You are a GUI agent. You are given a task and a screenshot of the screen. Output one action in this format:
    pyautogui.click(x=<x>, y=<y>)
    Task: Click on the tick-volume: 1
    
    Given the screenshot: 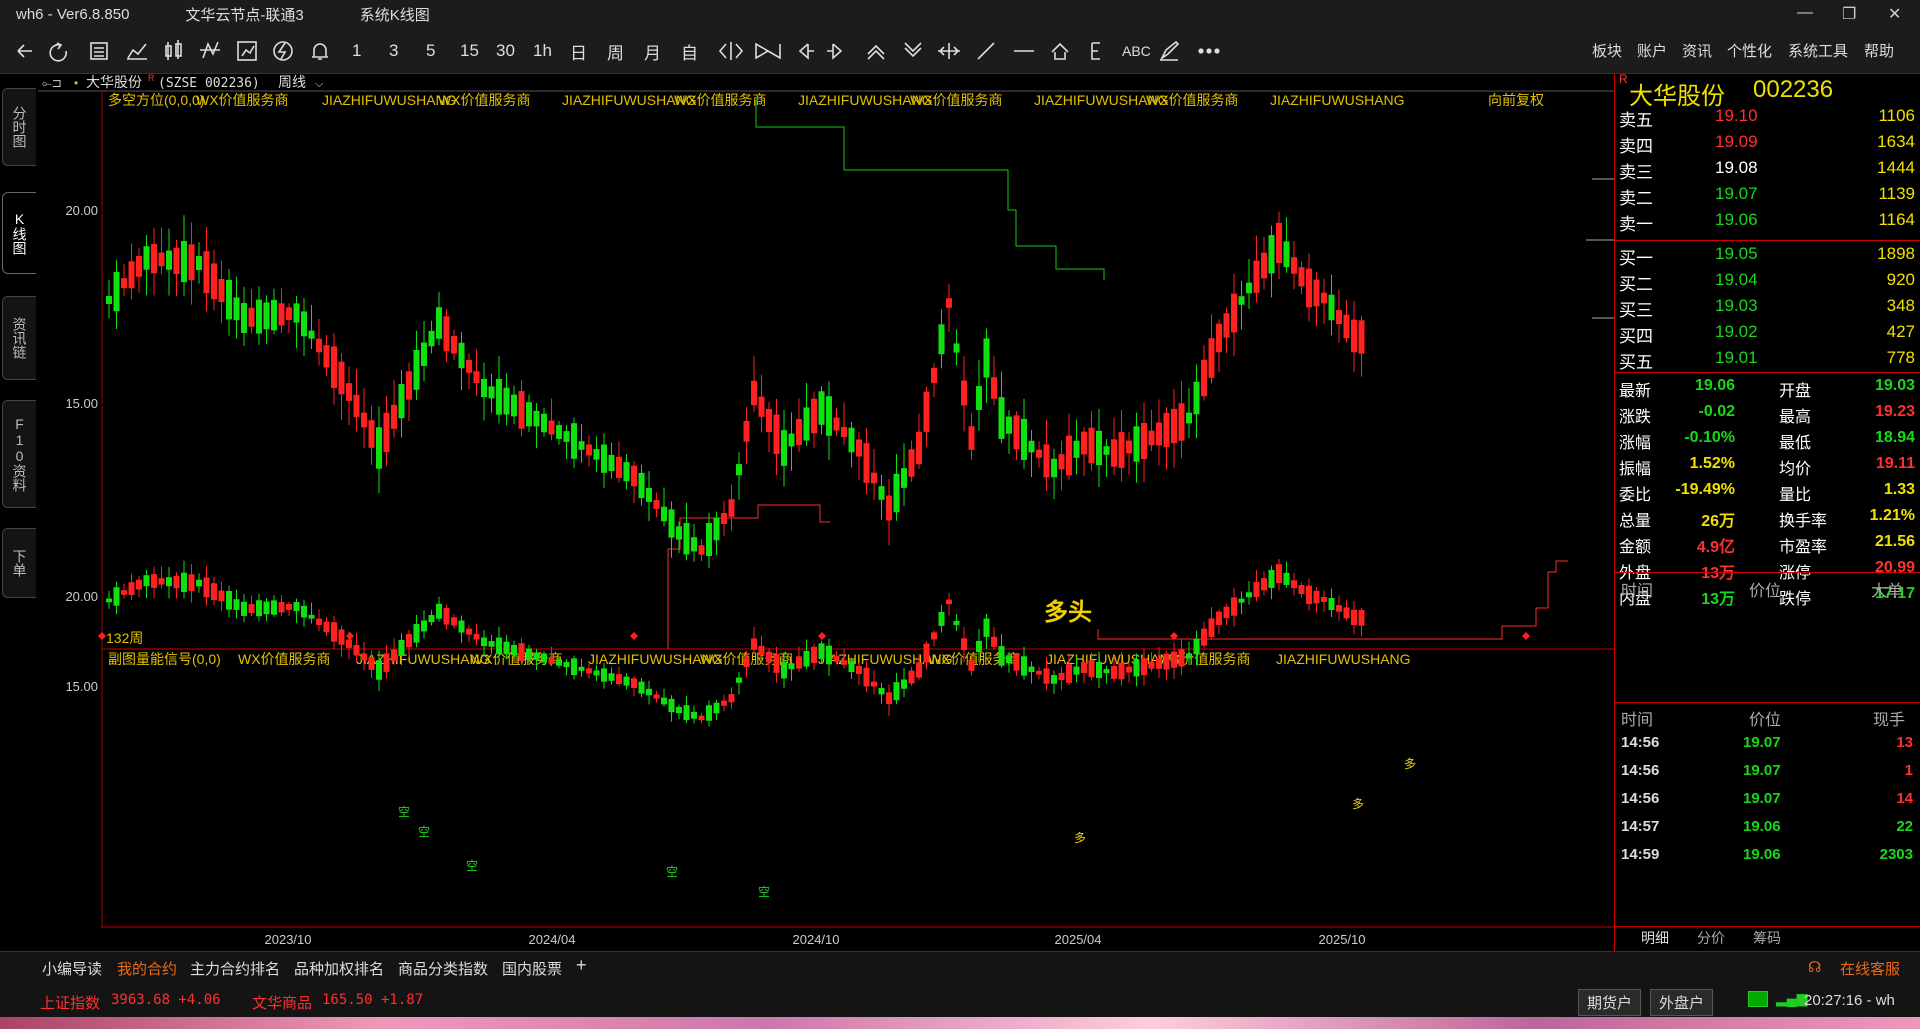 What is the action you would take?
    pyautogui.click(x=1908, y=770)
    